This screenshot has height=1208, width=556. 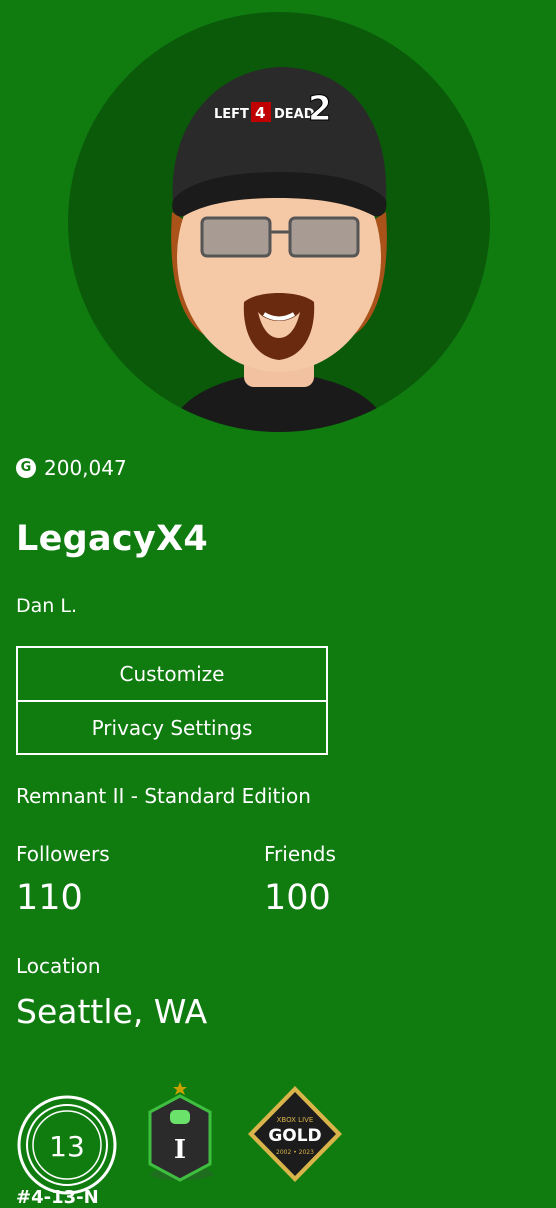 I want to click on rank-badge-icon: I, so click(x=181, y=1132).